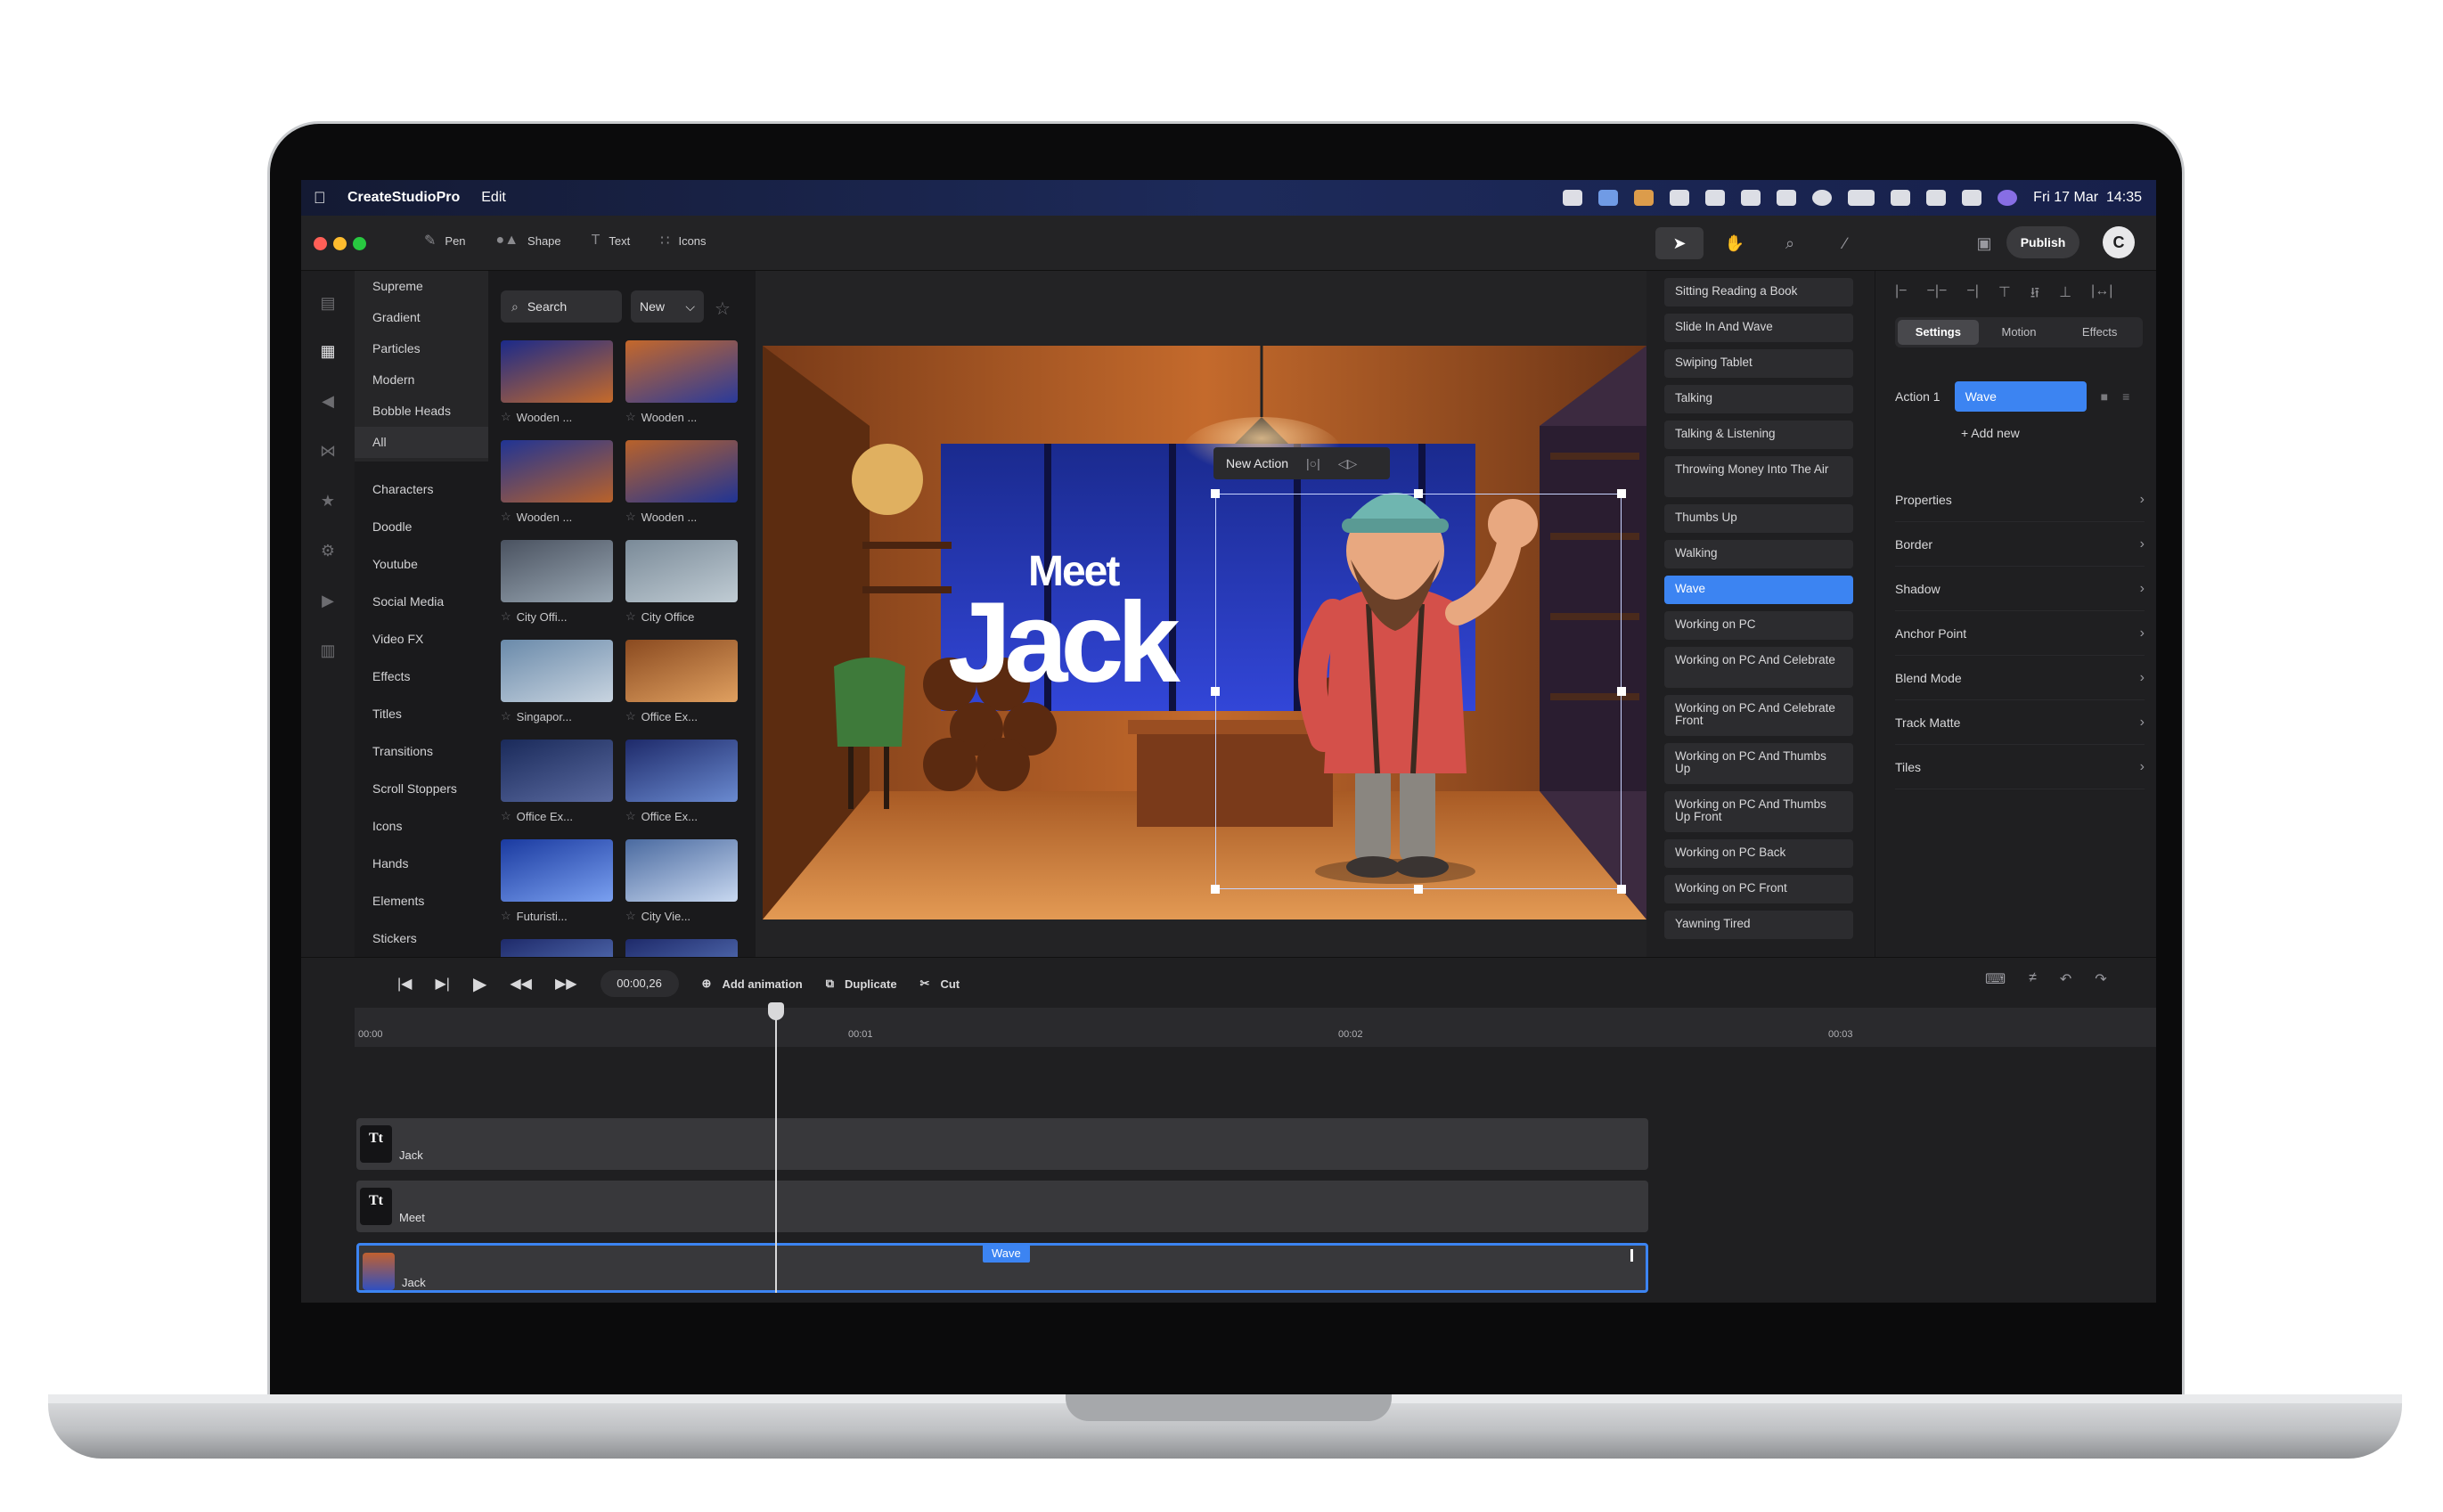 This screenshot has height=1512, width=2443. Describe the element at coordinates (2020, 633) in the screenshot. I see `property-section: Anchor Point ›` at that location.